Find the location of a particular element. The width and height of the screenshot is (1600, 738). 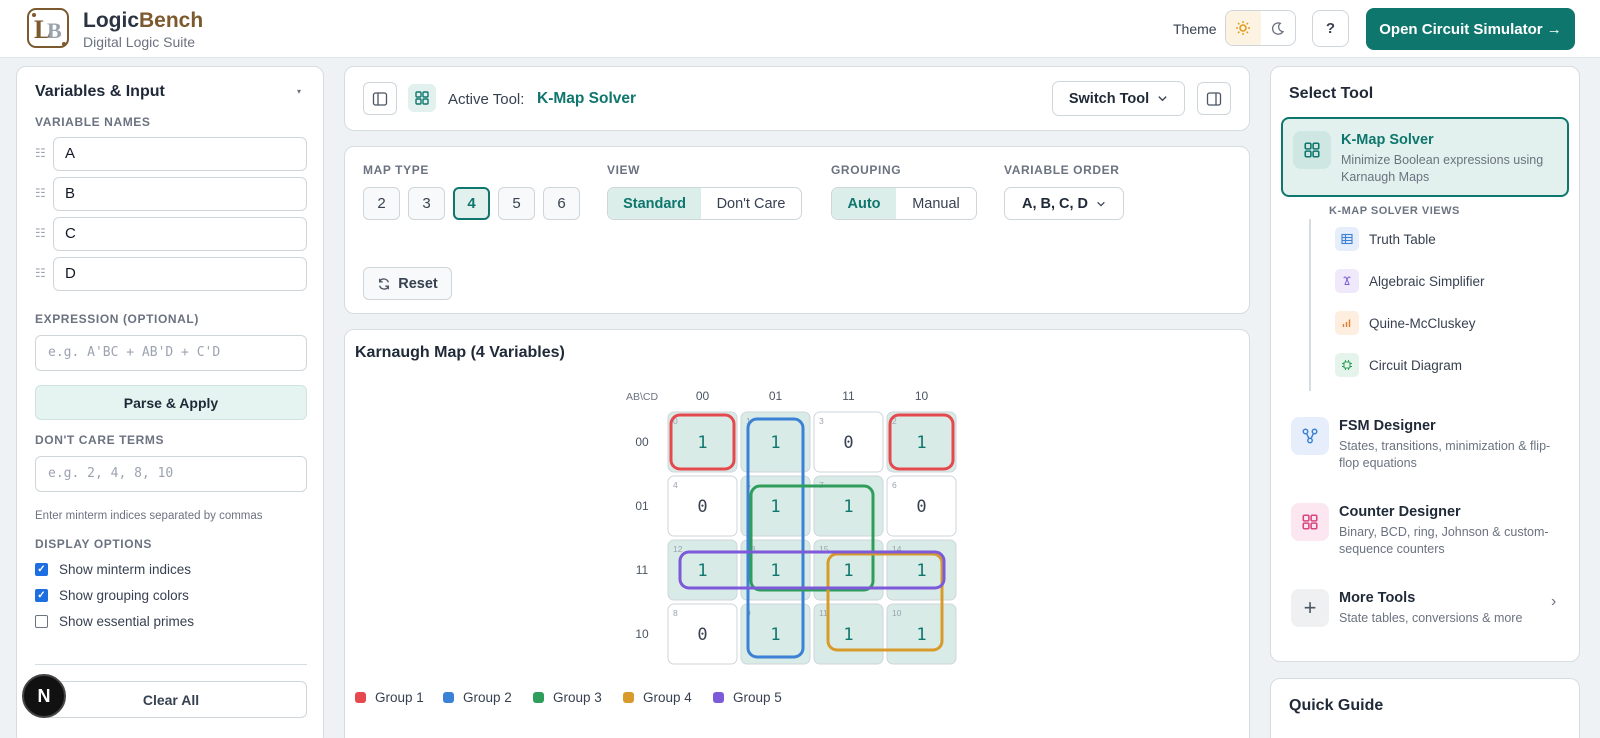

tool-card-desc: State tables, conversions & more is located at coordinates (1431, 618).